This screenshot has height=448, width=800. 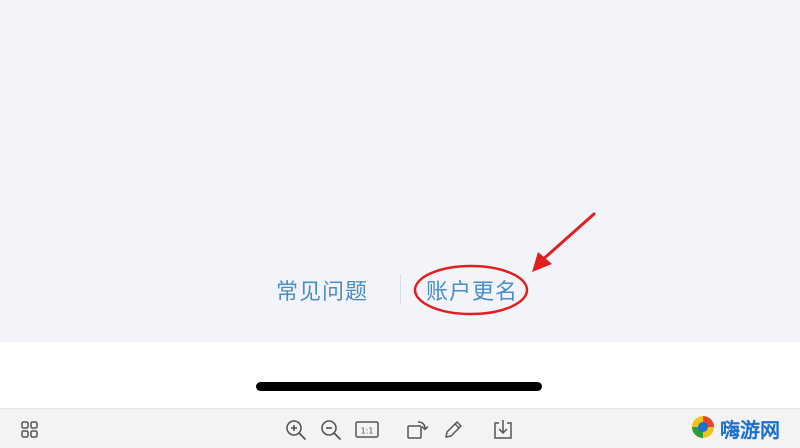 I want to click on link-divider, so click(x=400, y=289).